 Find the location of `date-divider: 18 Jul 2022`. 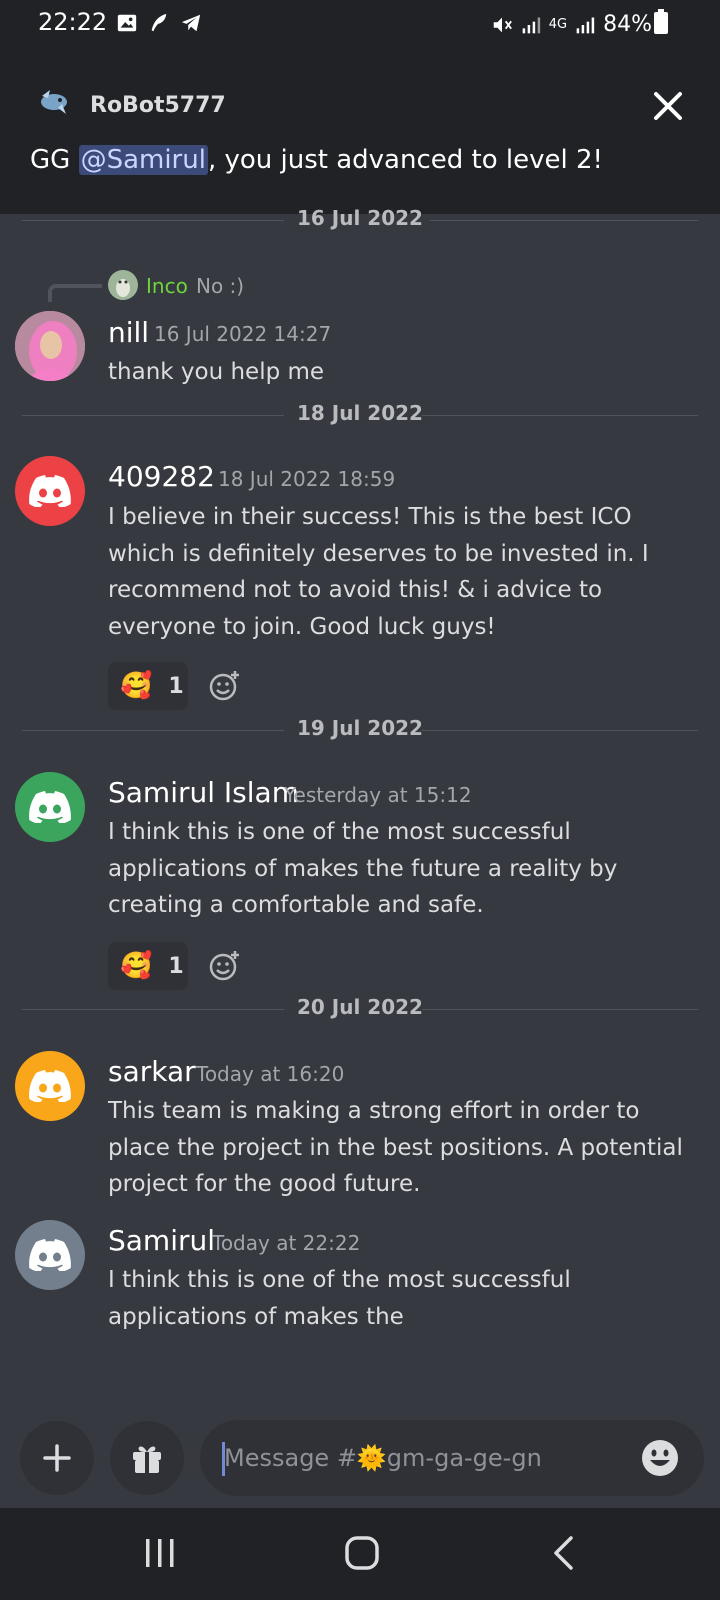

date-divider: 18 Jul 2022 is located at coordinates (360, 416).